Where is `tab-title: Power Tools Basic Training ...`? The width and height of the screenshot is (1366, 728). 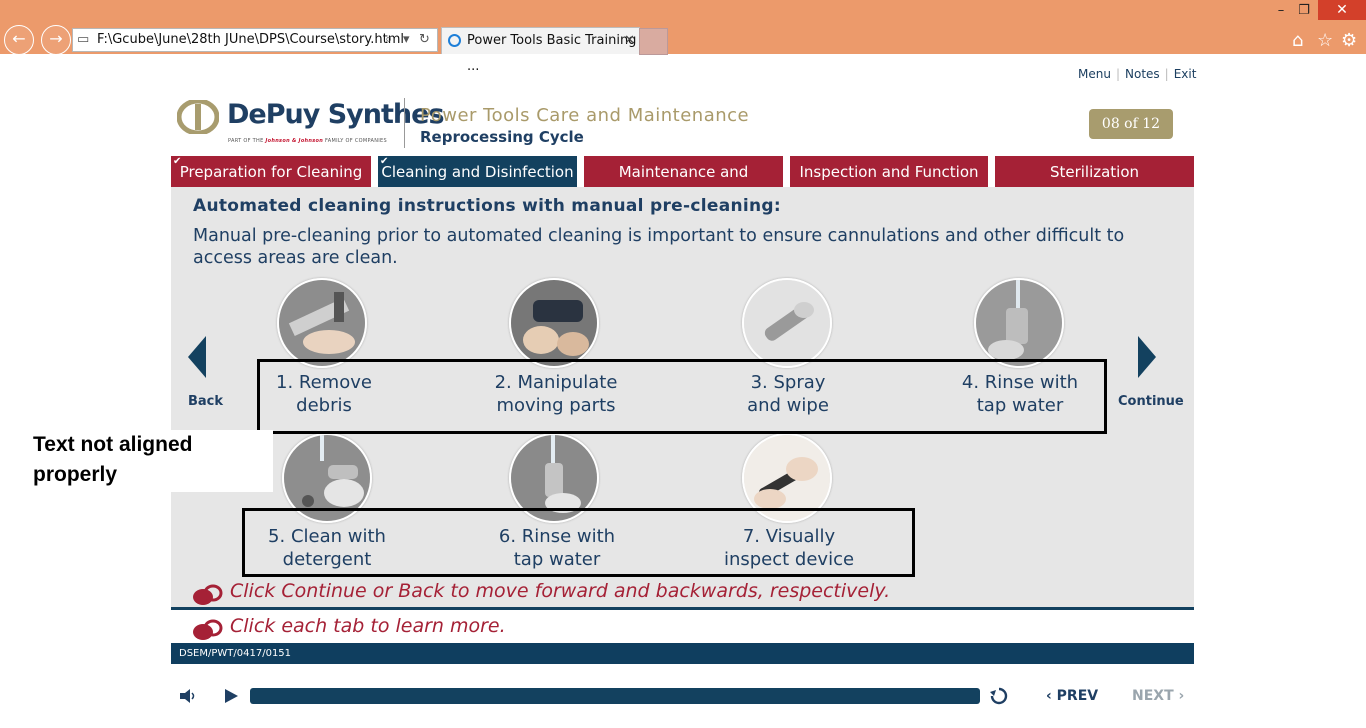
tab-title: Power Tools Basic Training ... is located at coordinates (552, 53).